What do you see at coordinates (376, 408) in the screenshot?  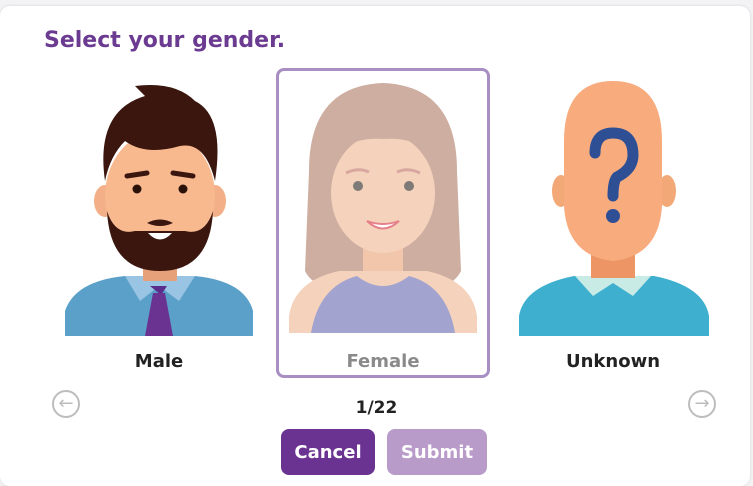 I see `page-counter: 1/22` at bounding box center [376, 408].